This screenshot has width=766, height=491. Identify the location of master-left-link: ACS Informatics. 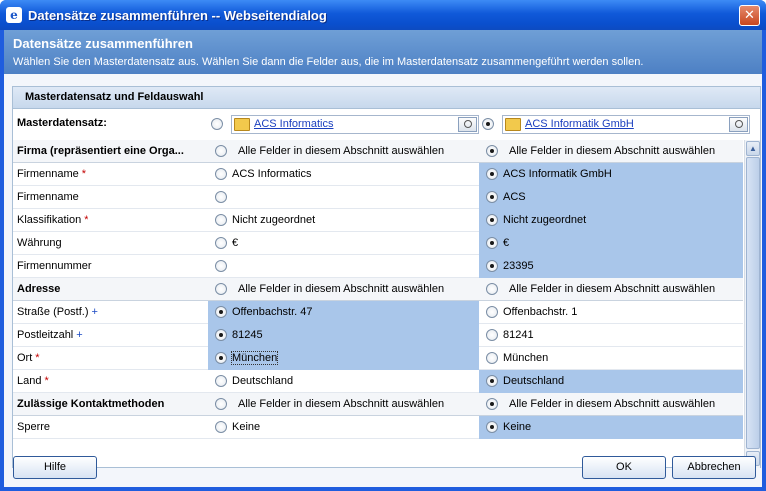
(293, 124).